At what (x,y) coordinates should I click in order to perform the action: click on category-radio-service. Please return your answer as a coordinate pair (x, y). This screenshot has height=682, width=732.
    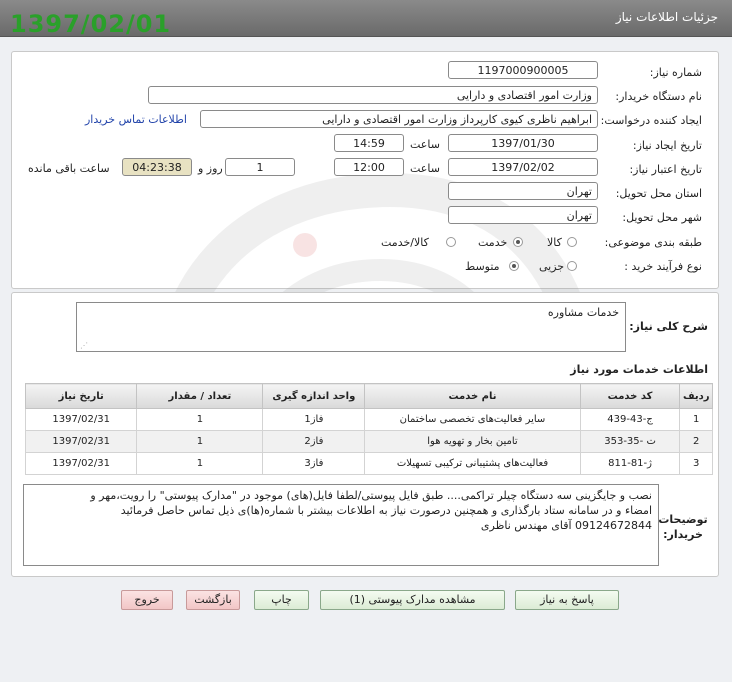
    Looking at the image, I should click on (518, 242).